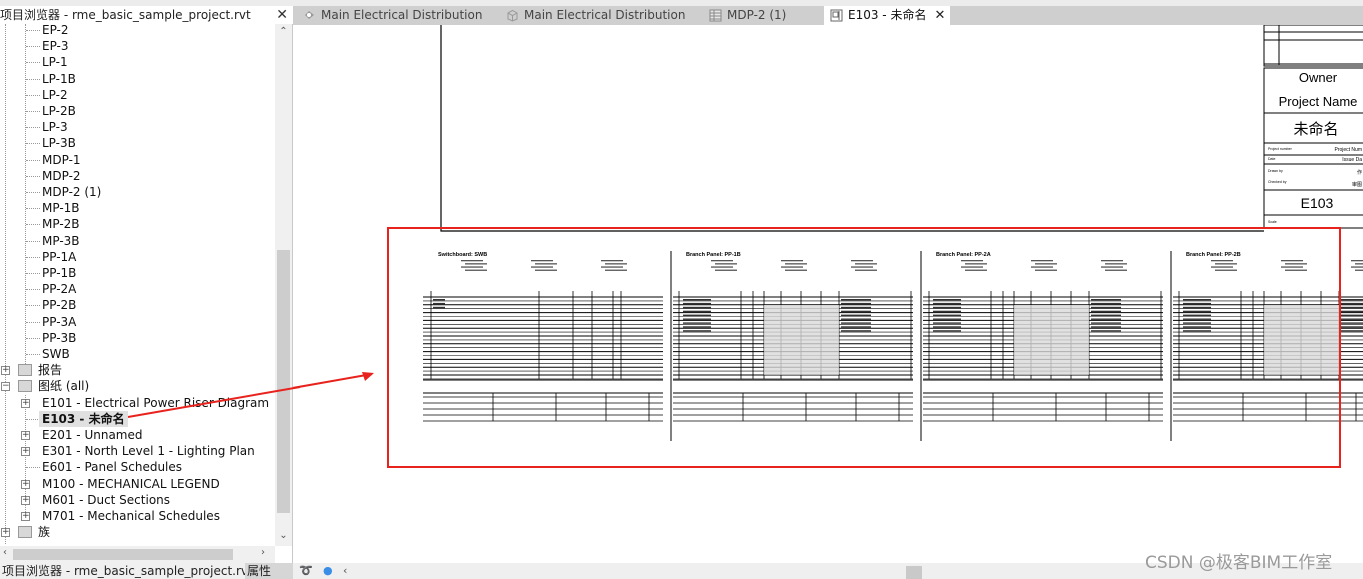 The height and width of the screenshot is (579, 1363). Describe the element at coordinates (112, 467) in the screenshot. I see `tree-item-sheet: E601 - Panel Schedules` at that location.